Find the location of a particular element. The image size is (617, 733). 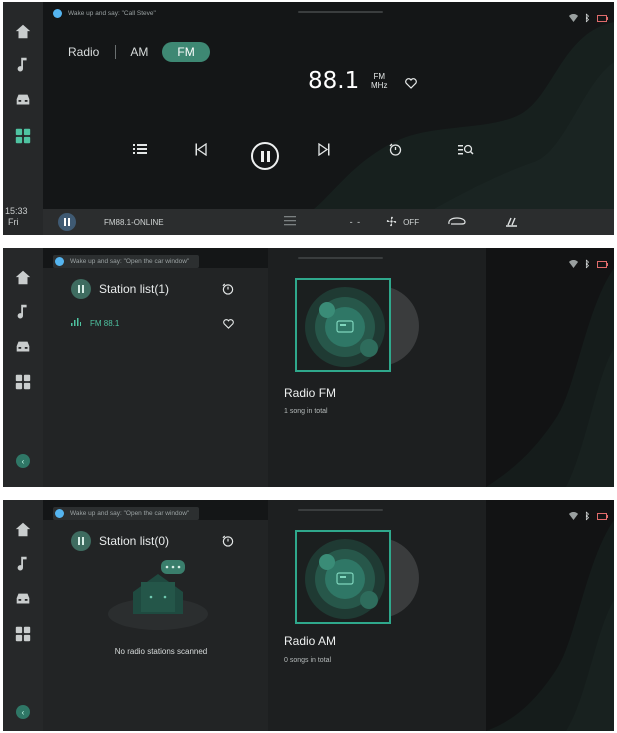

station-list-title: Station list(1) is located at coordinates (134, 289).